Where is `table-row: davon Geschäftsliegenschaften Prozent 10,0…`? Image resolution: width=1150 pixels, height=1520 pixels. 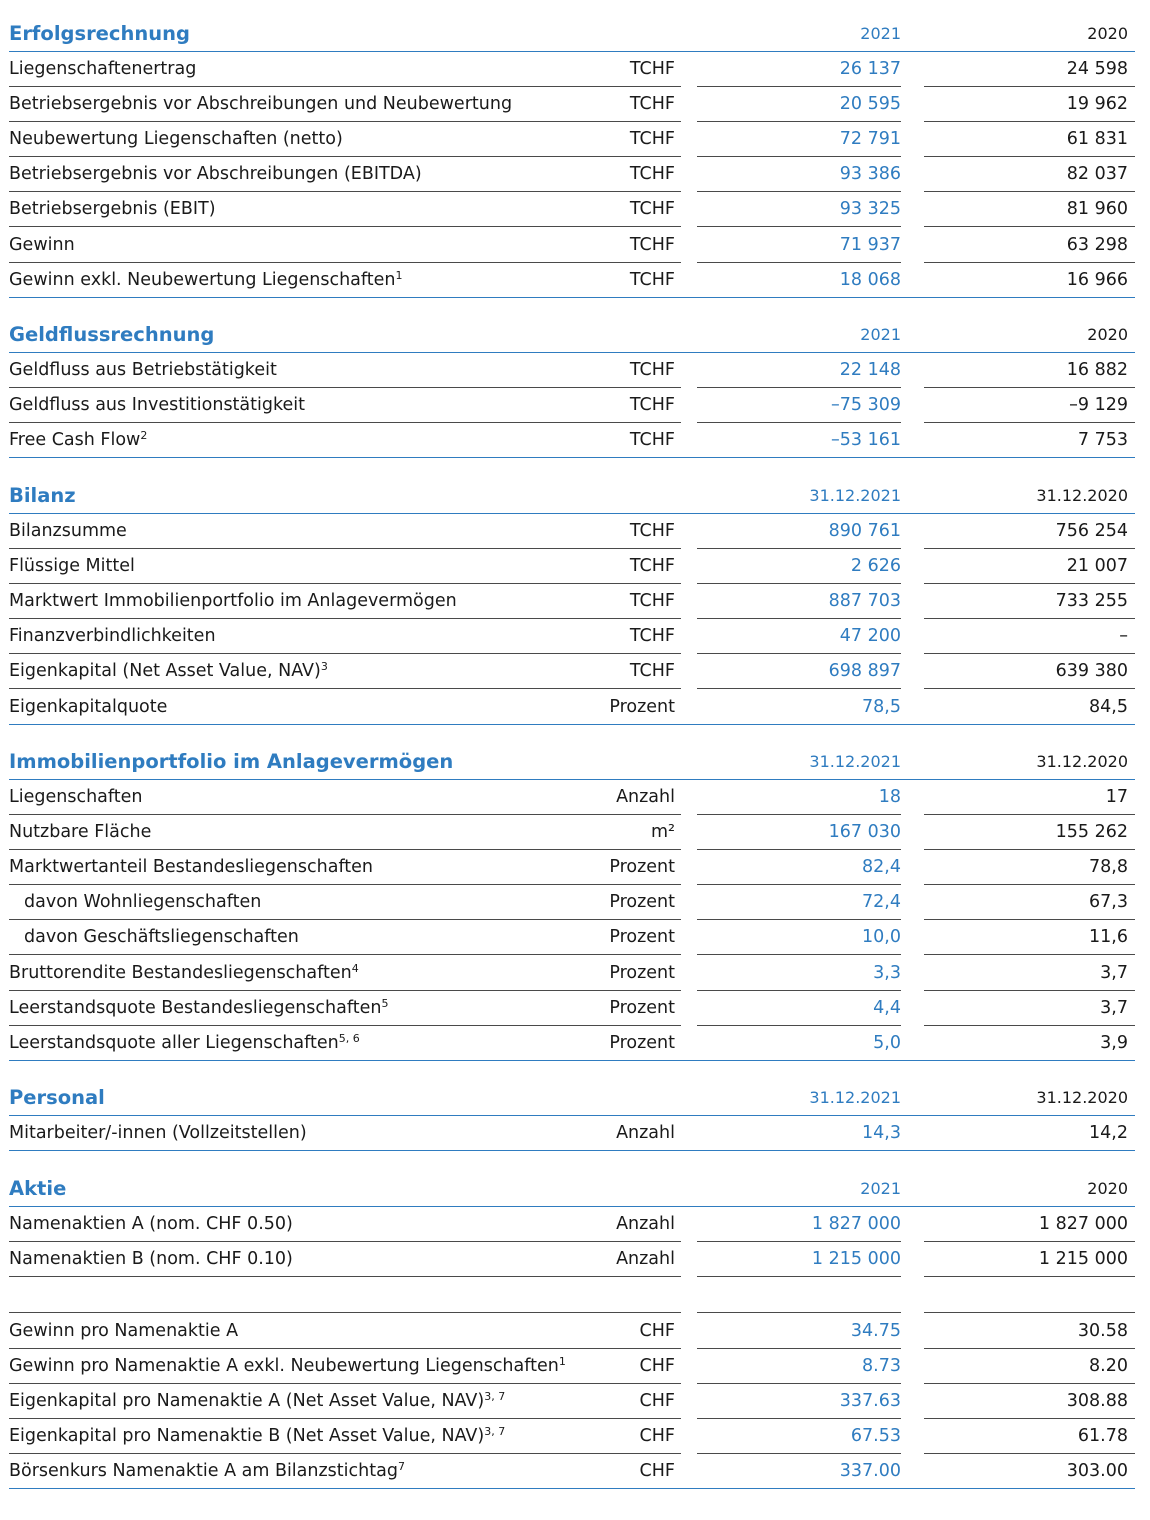
table-row: davon Geschäftsliegenschaften Prozent 10,0… is located at coordinates (575, 938).